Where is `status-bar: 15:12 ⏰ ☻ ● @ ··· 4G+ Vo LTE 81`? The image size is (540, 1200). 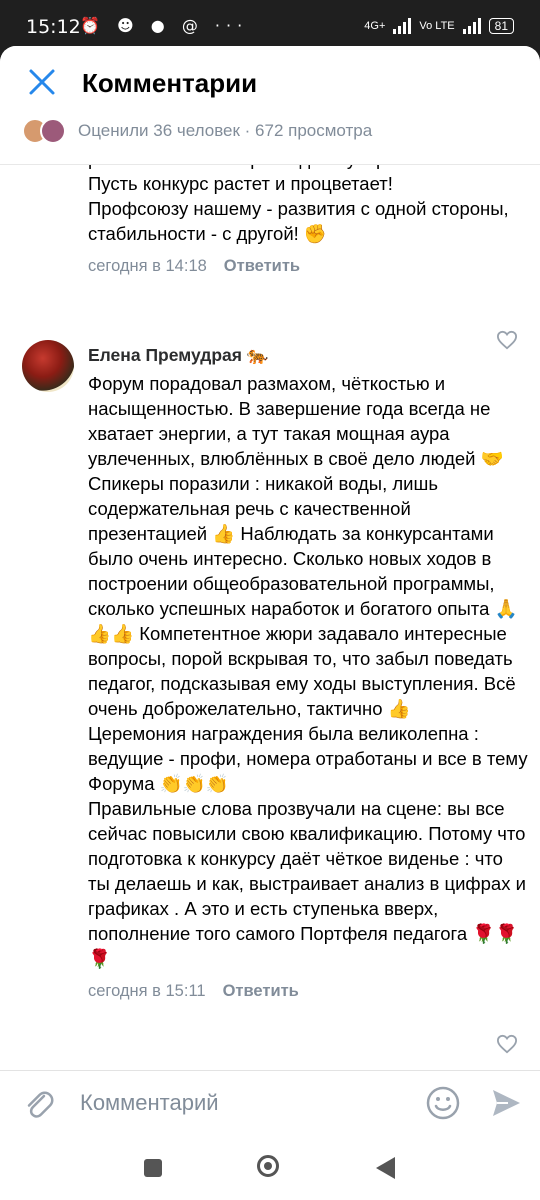
status-bar: 15:12 ⏰ ☻ ● @ ··· 4G+ Vo LTE 81 is located at coordinates (270, 23).